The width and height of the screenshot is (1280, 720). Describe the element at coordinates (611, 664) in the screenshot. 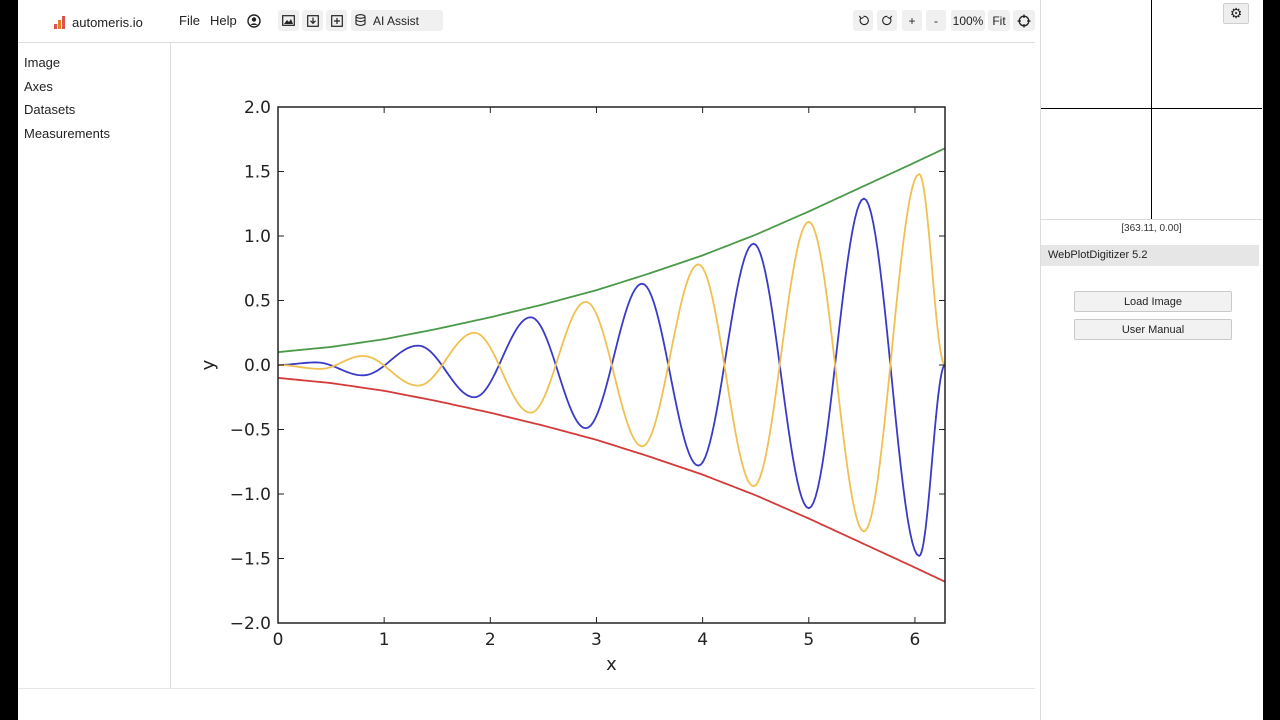

I see `x-axis-label: x` at that location.